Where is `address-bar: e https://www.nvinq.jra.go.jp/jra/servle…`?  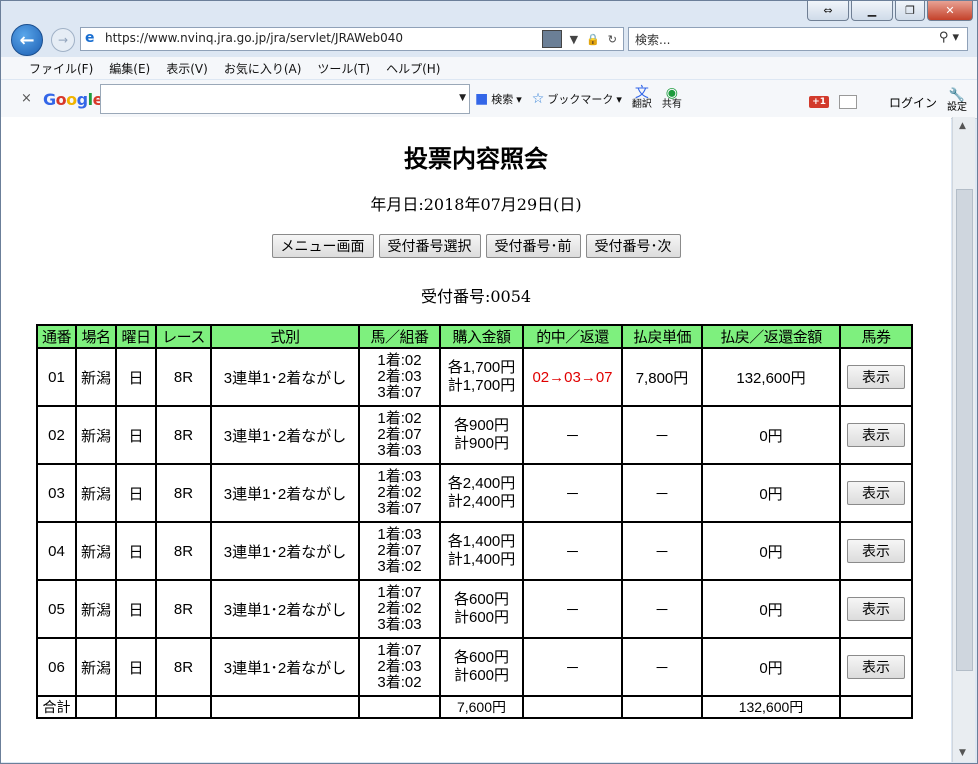
address-bar: e https://www.nvinq.jra.go.jp/jra/servle… is located at coordinates (352, 39).